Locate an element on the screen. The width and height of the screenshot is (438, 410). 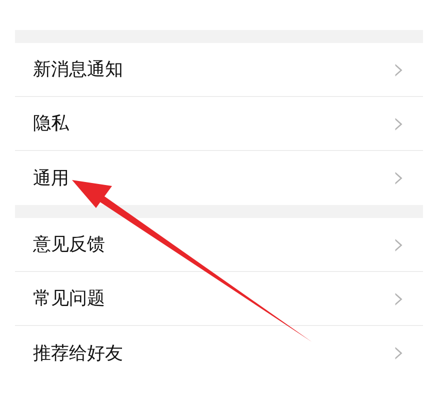
settings-item: 新消息通知 › is located at coordinates (219, 70).